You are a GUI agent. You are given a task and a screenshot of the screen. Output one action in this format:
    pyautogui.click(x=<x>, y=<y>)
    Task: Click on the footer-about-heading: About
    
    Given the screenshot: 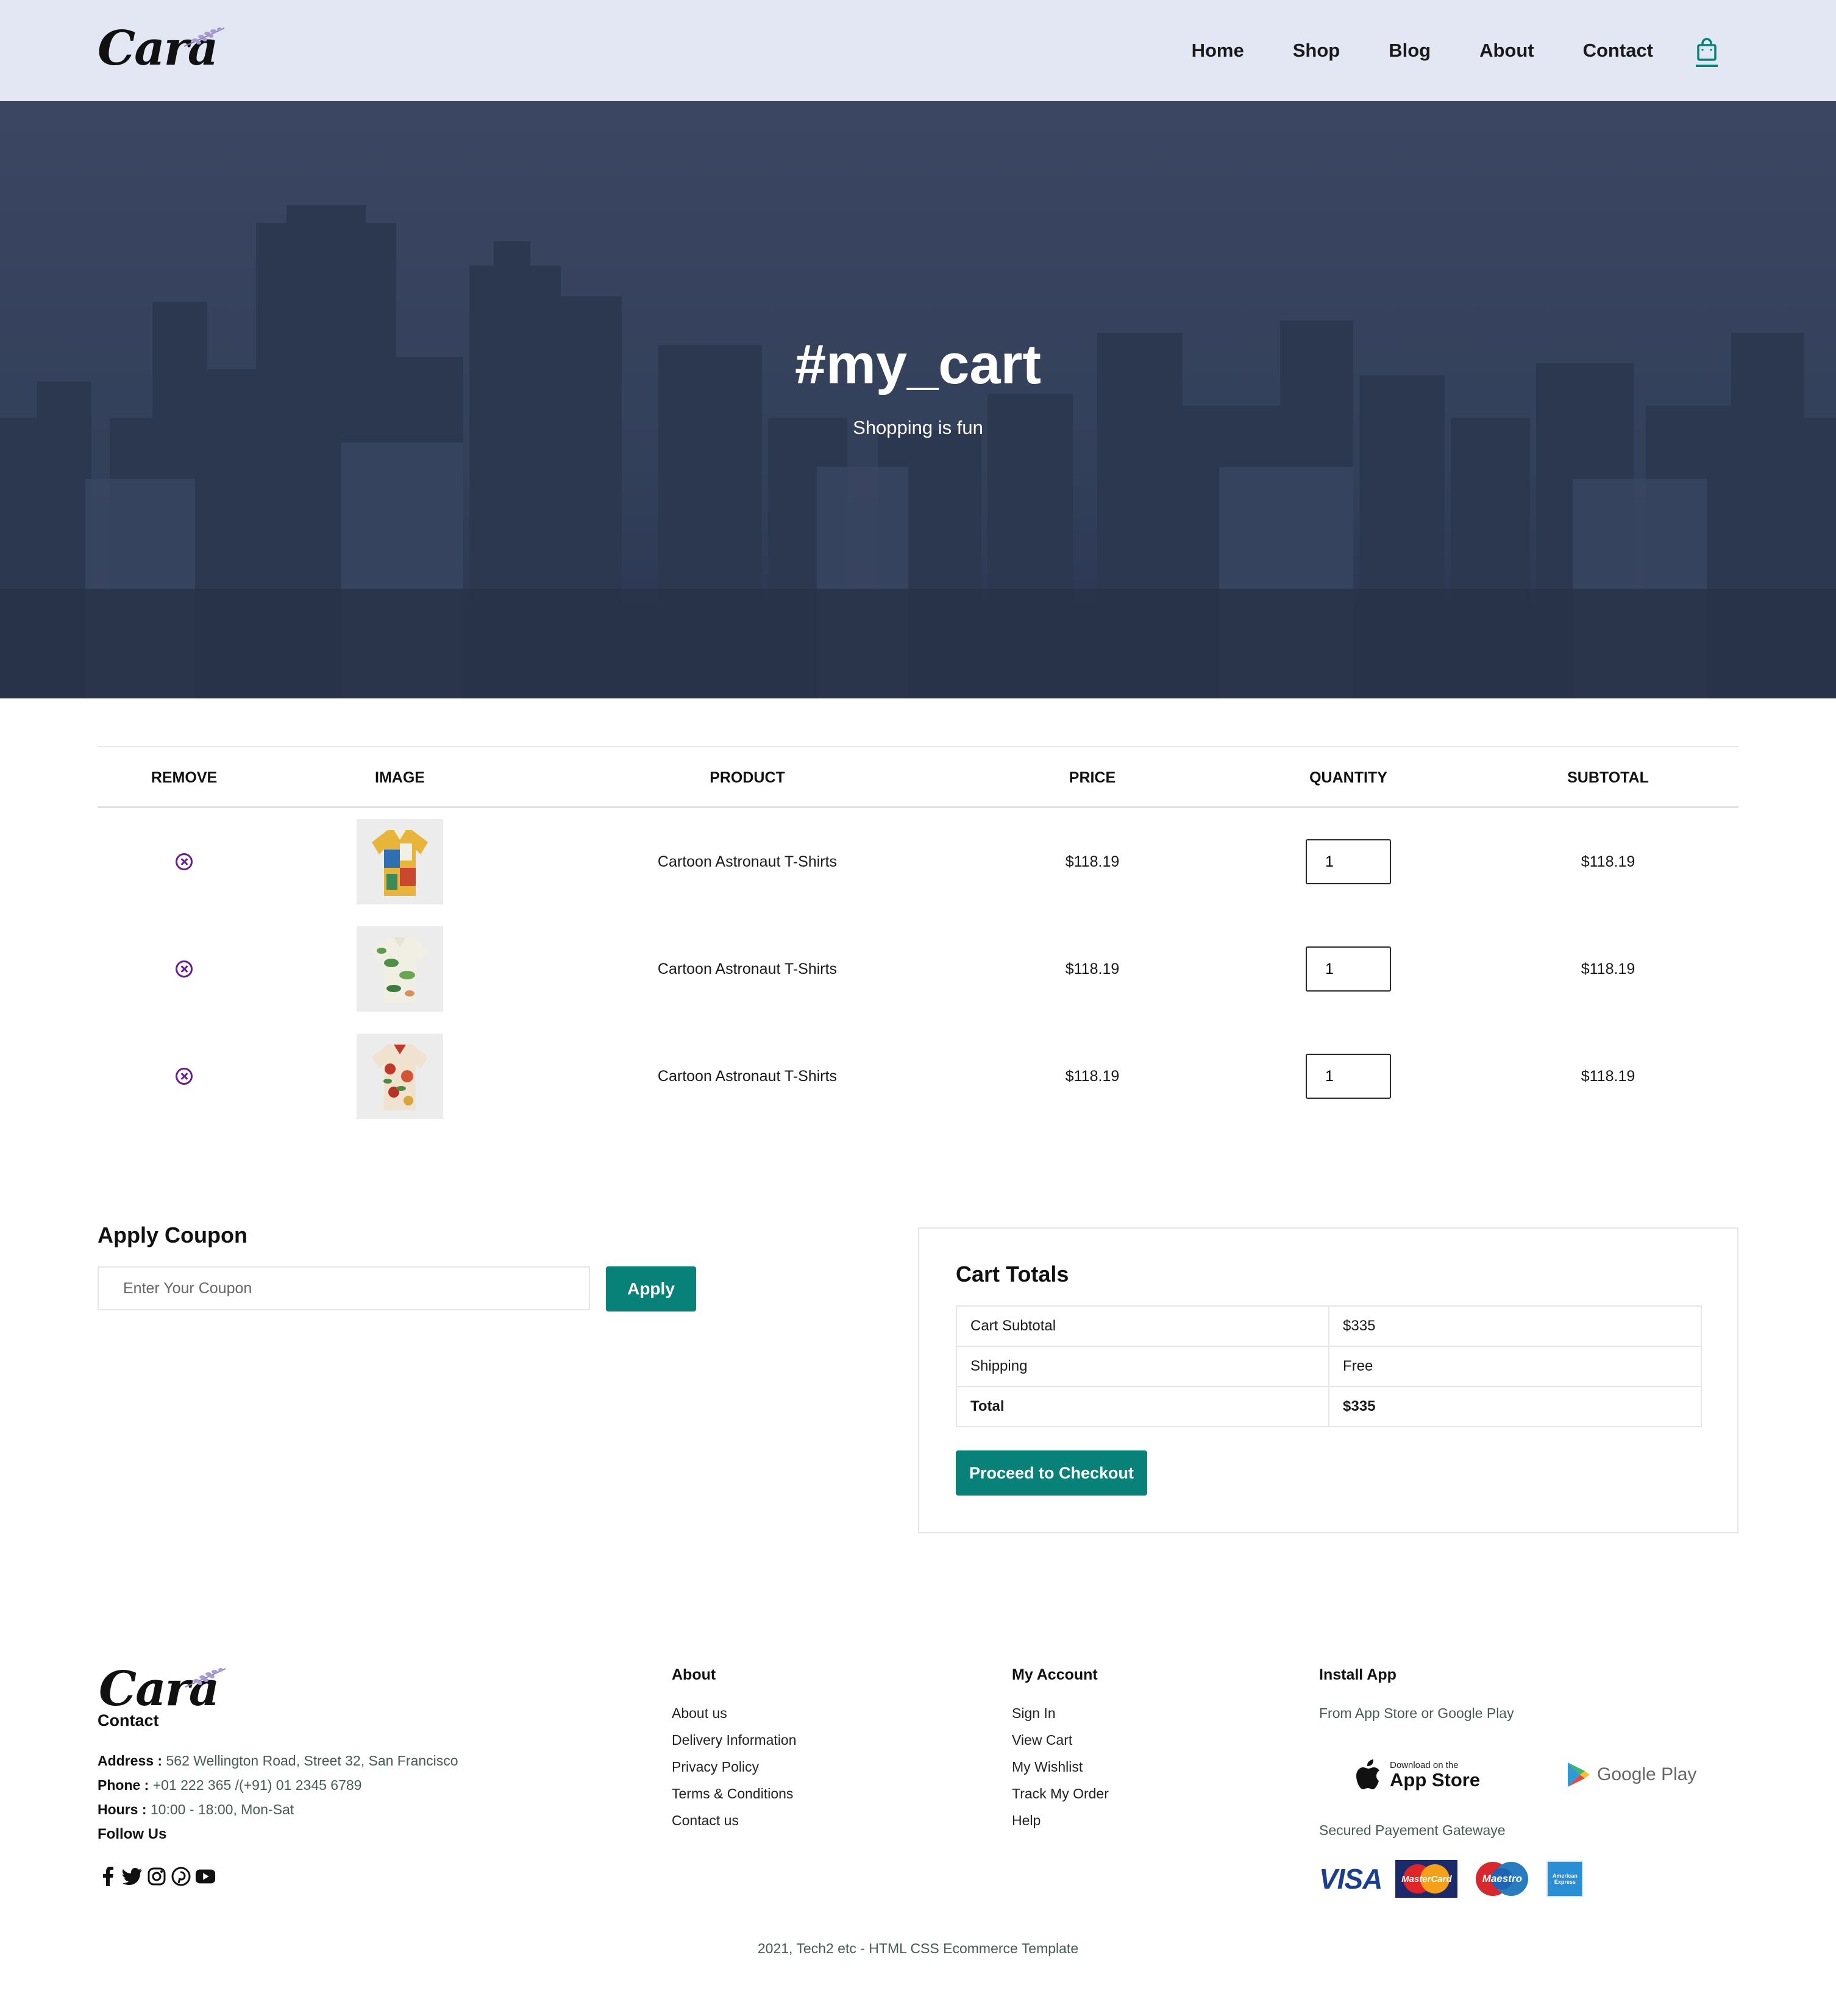 What is the action you would take?
    pyautogui.click(x=694, y=1674)
    